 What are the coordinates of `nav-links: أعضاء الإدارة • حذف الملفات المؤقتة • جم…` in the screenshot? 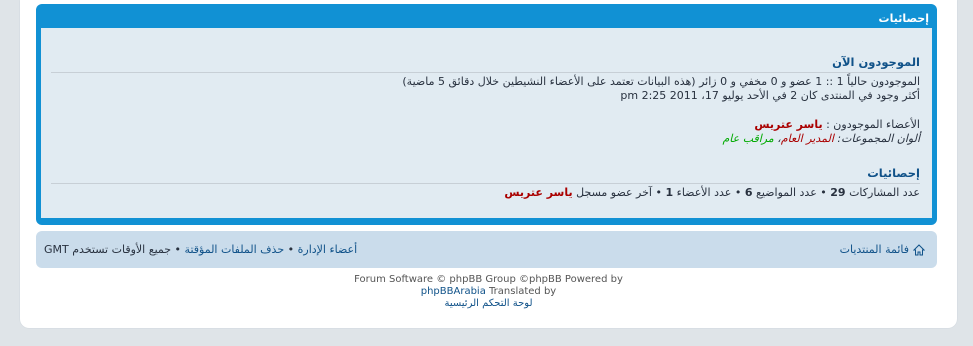 It's located at (200, 249).